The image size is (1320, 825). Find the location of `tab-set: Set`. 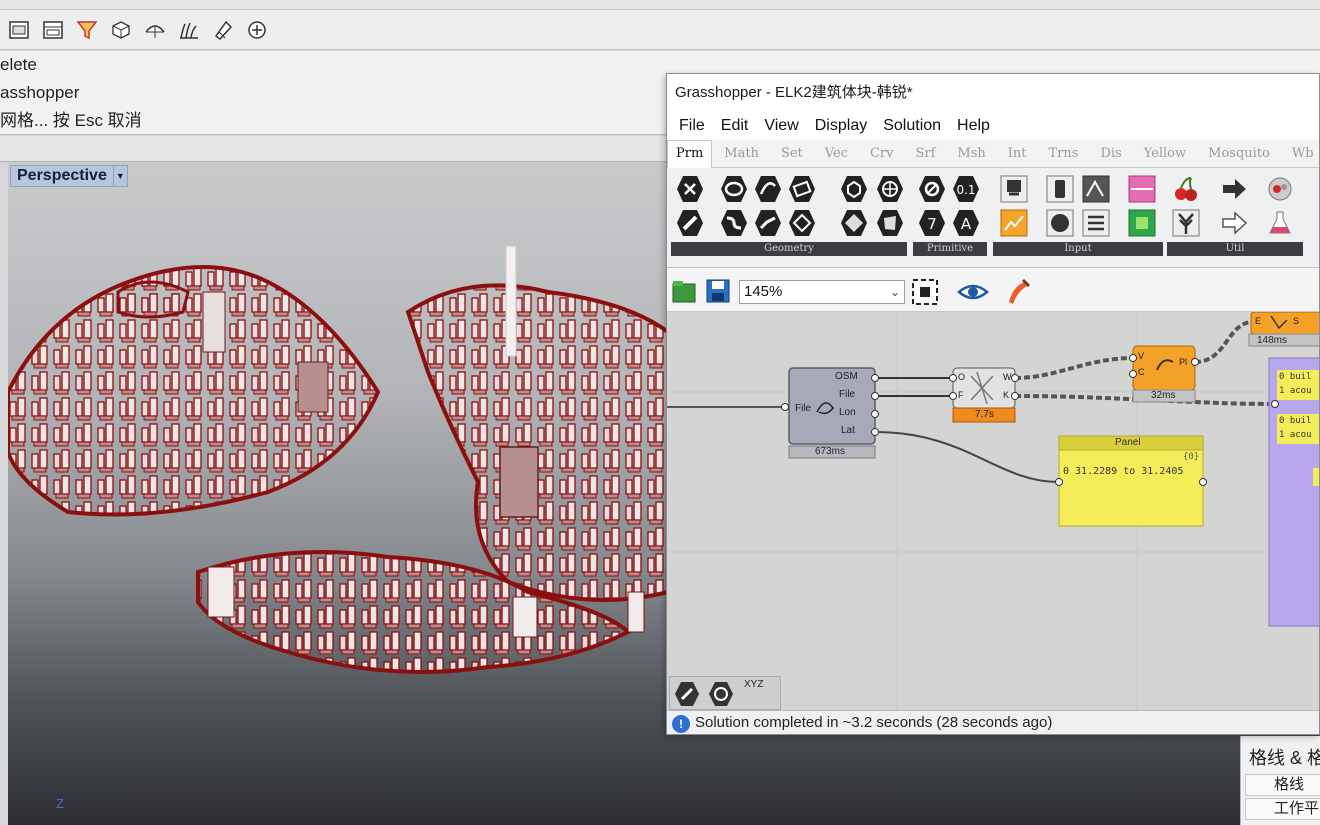

tab-set: Set is located at coordinates (791, 153).